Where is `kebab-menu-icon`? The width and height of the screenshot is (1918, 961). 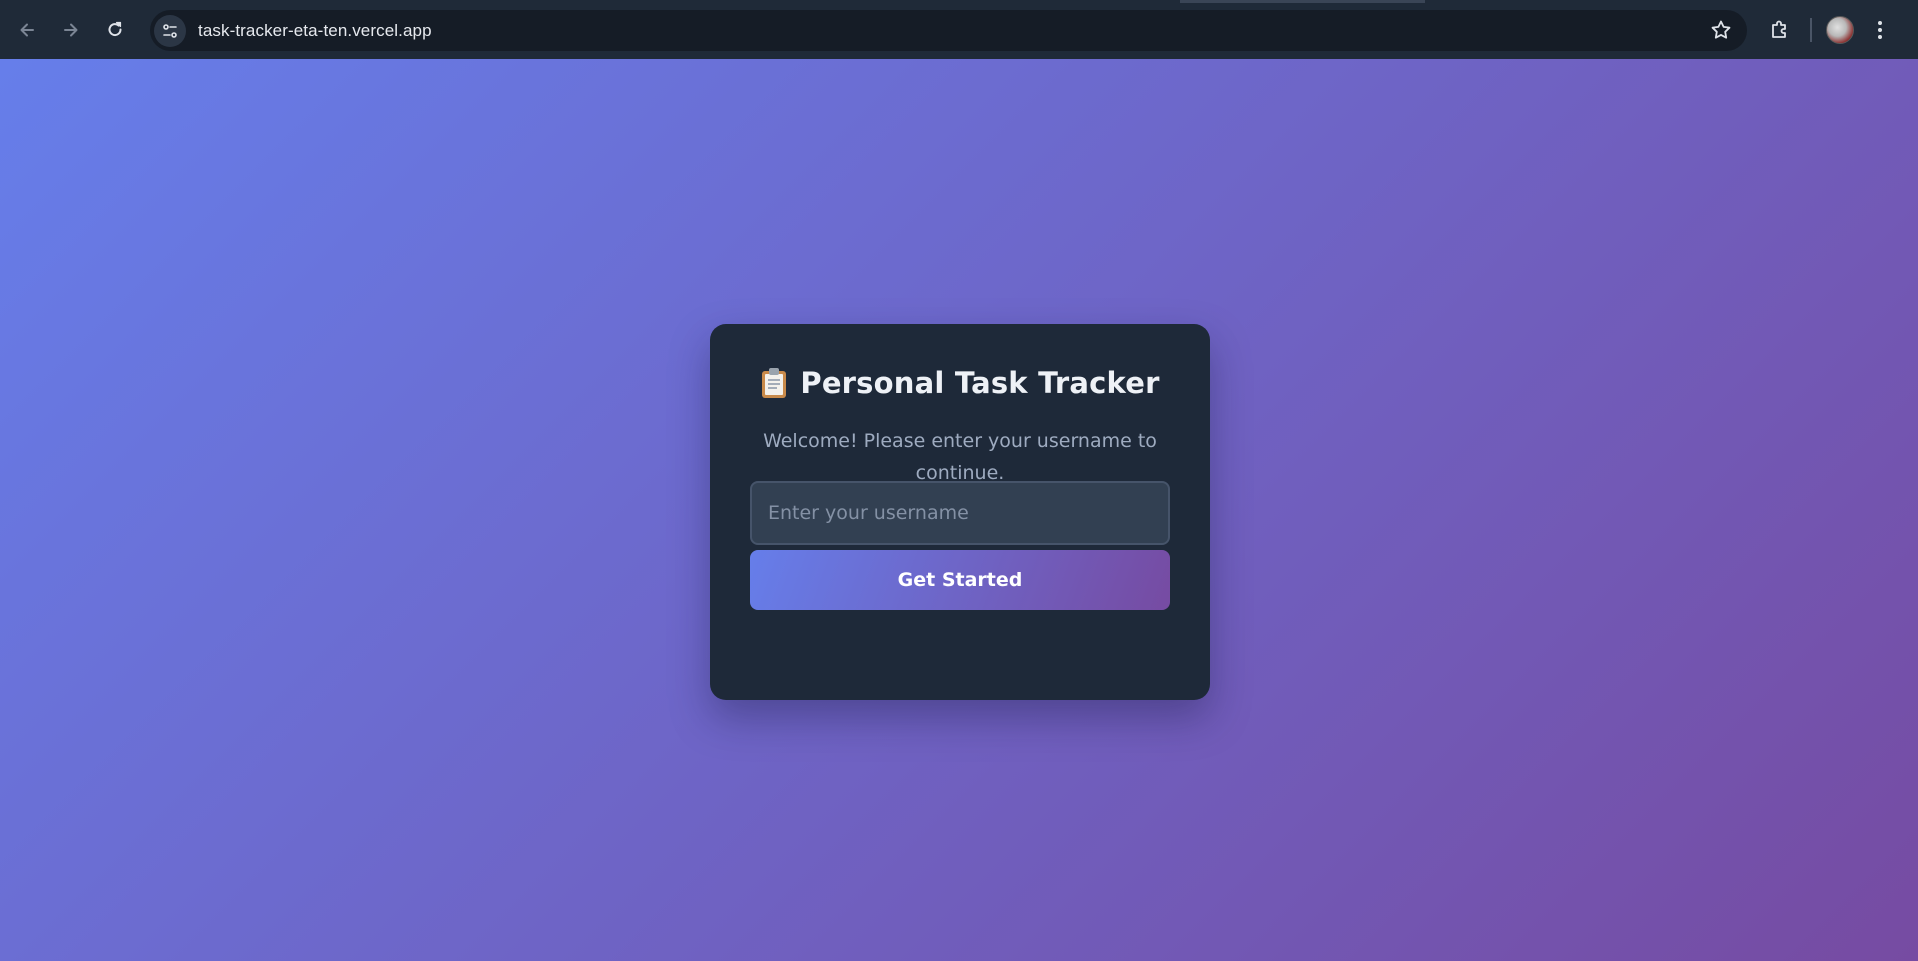
kebab-menu-icon is located at coordinates (1880, 30).